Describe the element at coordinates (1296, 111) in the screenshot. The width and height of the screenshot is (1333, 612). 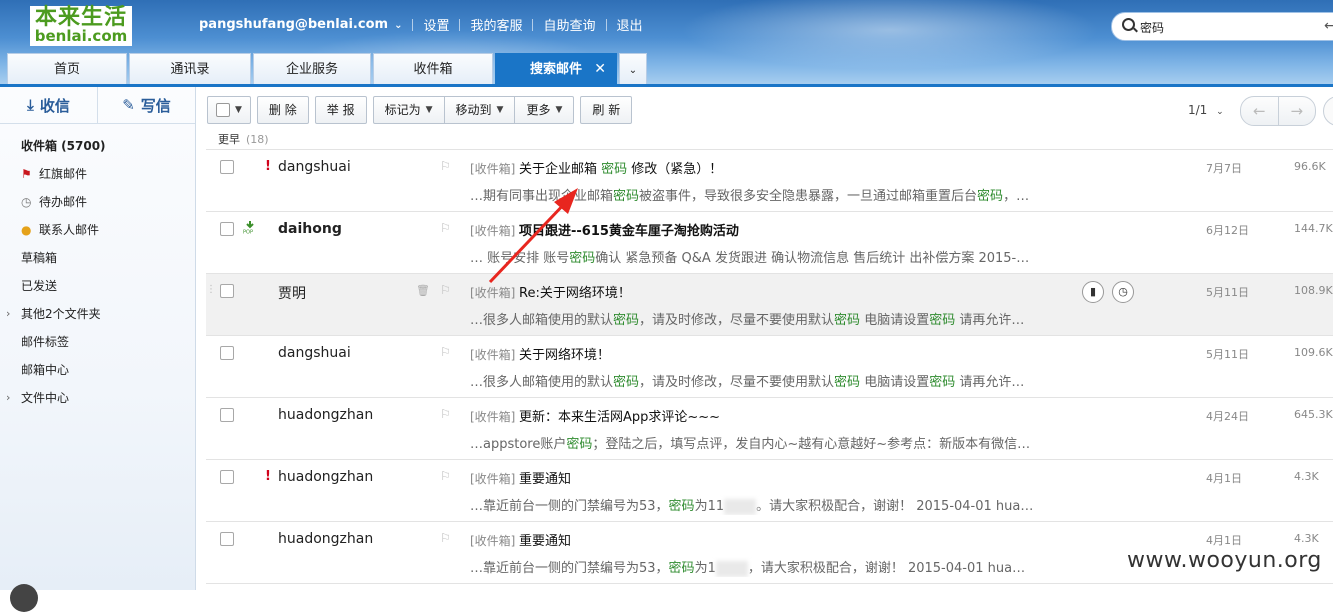
I see `next-page-icon: →` at that location.